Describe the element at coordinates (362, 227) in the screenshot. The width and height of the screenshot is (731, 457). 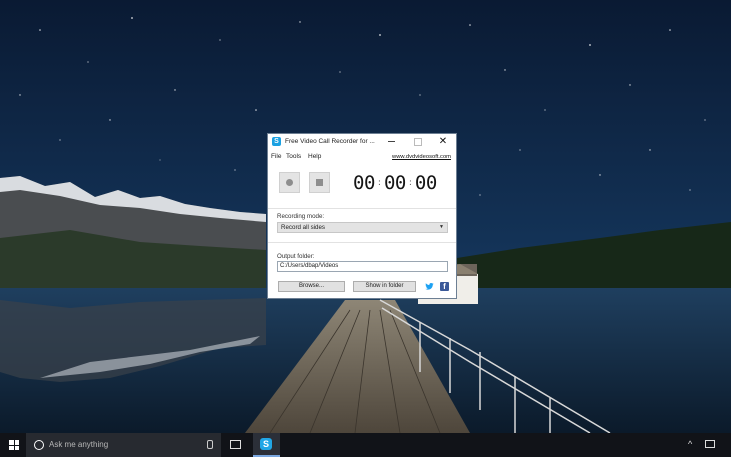
I see `recording-mode-select: Record all sides ▼` at that location.